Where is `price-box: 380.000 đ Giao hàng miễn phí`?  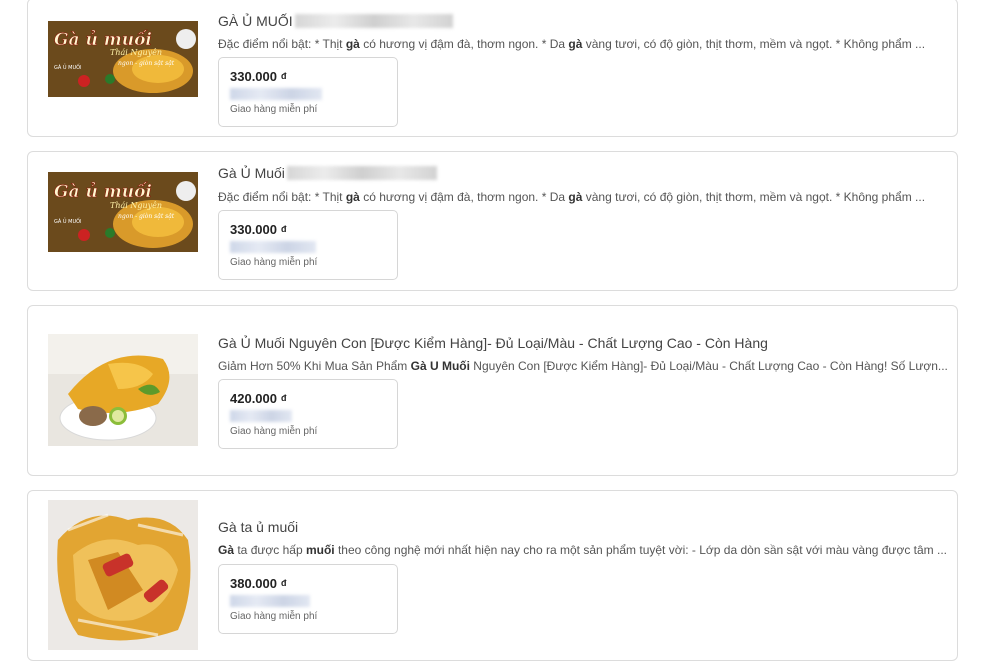
price-box: 380.000 đ Giao hàng miễn phí is located at coordinates (308, 599).